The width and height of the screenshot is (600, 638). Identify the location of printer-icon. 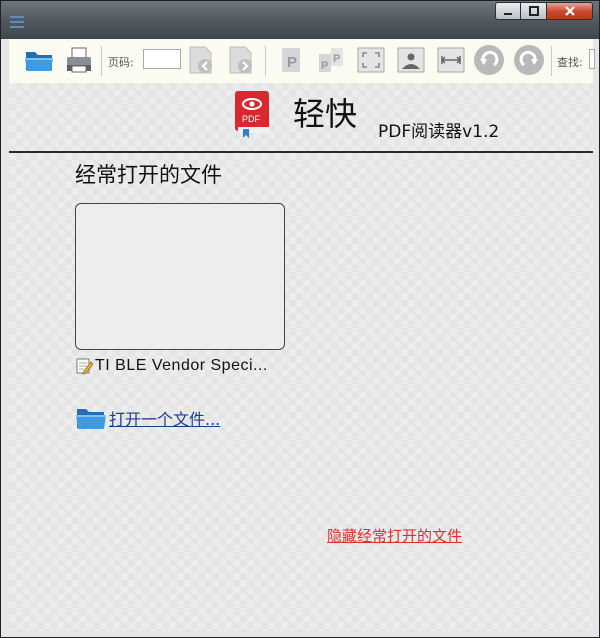
(79, 60).